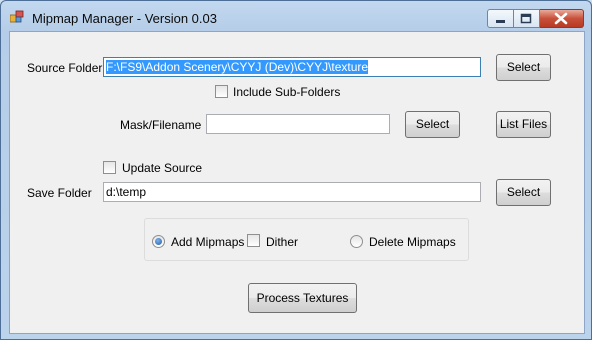 This screenshot has height=340, width=592. What do you see at coordinates (109, 167) in the screenshot?
I see `update-source-checkbox` at bounding box center [109, 167].